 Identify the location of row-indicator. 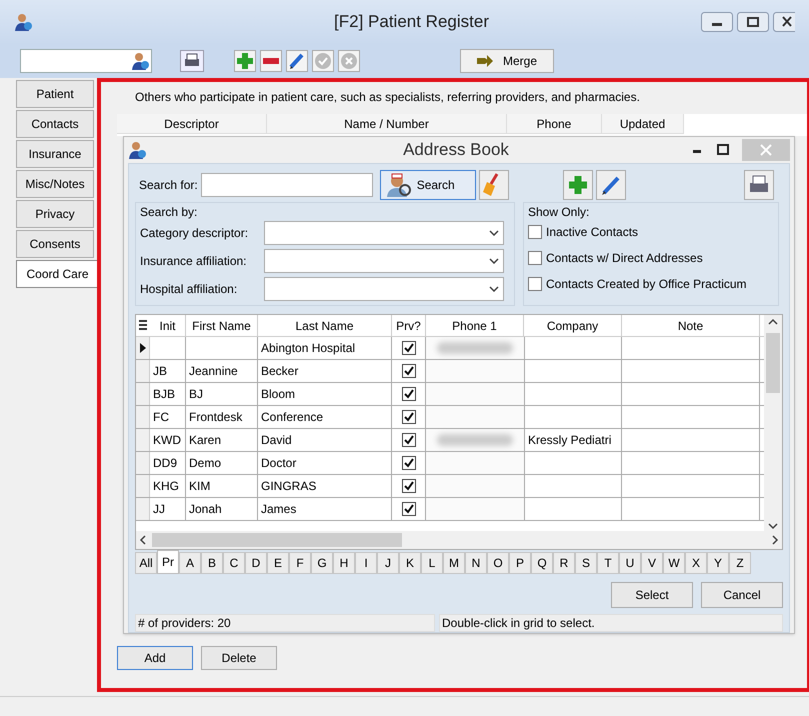
(143, 348).